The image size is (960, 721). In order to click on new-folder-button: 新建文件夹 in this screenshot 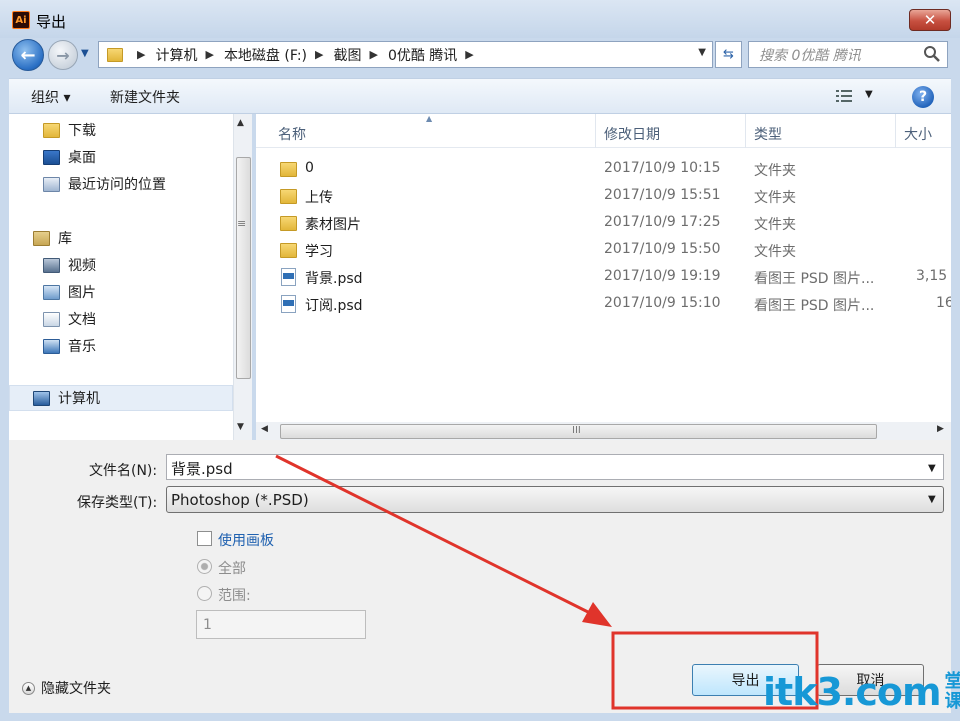, I will do `click(145, 97)`.